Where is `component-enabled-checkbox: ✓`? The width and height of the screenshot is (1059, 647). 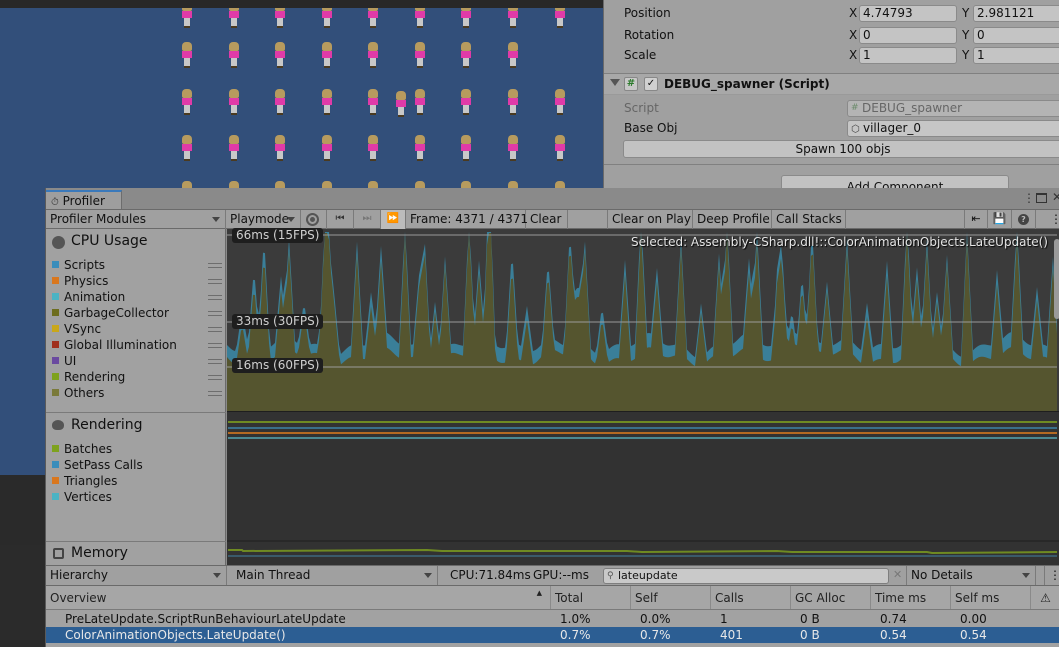
component-enabled-checkbox: ✓ is located at coordinates (651, 84).